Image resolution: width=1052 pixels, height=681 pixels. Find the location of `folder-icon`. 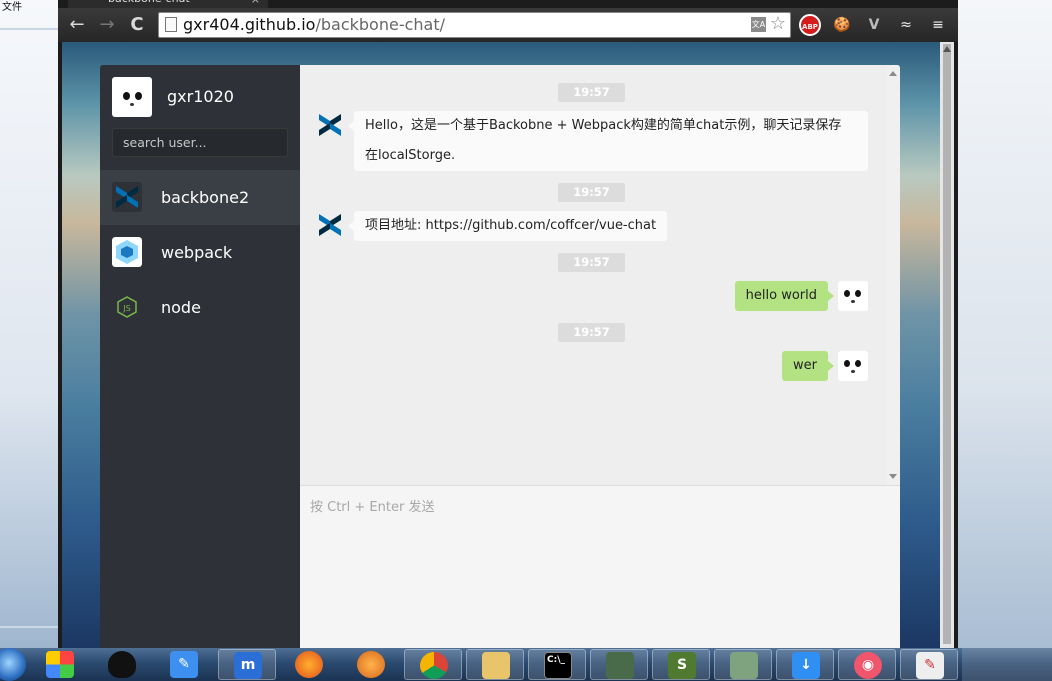

folder-icon is located at coordinates (496, 665).